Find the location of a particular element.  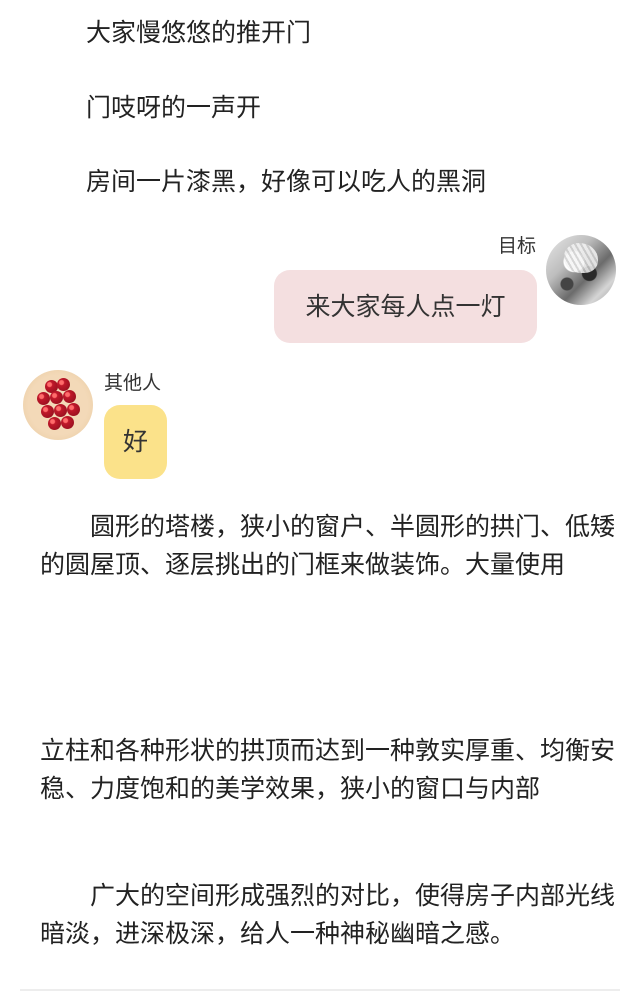

chat-bubble-others: 好 is located at coordinates (135, 442).